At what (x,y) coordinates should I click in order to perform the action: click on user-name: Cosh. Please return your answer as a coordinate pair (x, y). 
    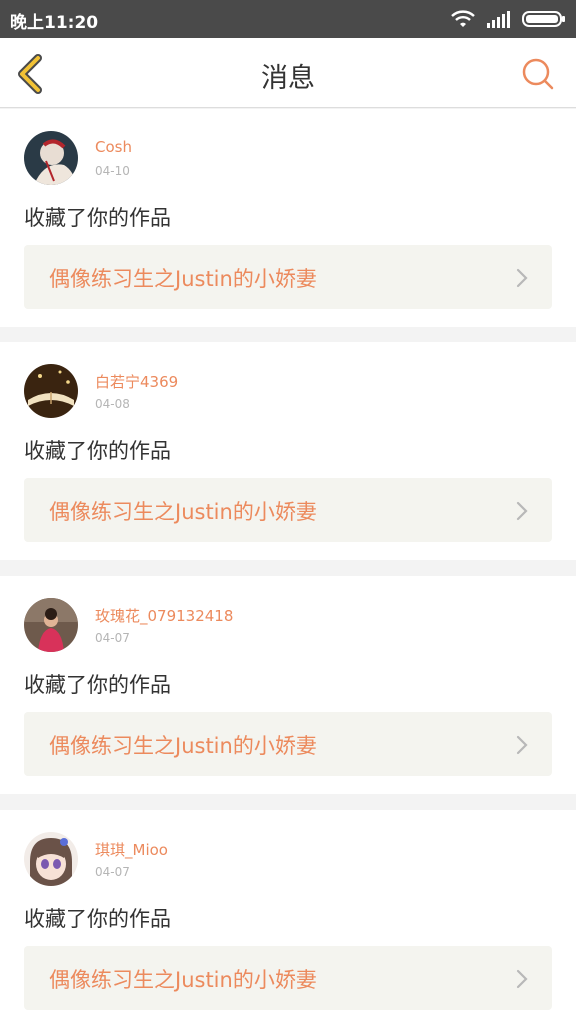
    Looking at the image, I should click on (113, 147).